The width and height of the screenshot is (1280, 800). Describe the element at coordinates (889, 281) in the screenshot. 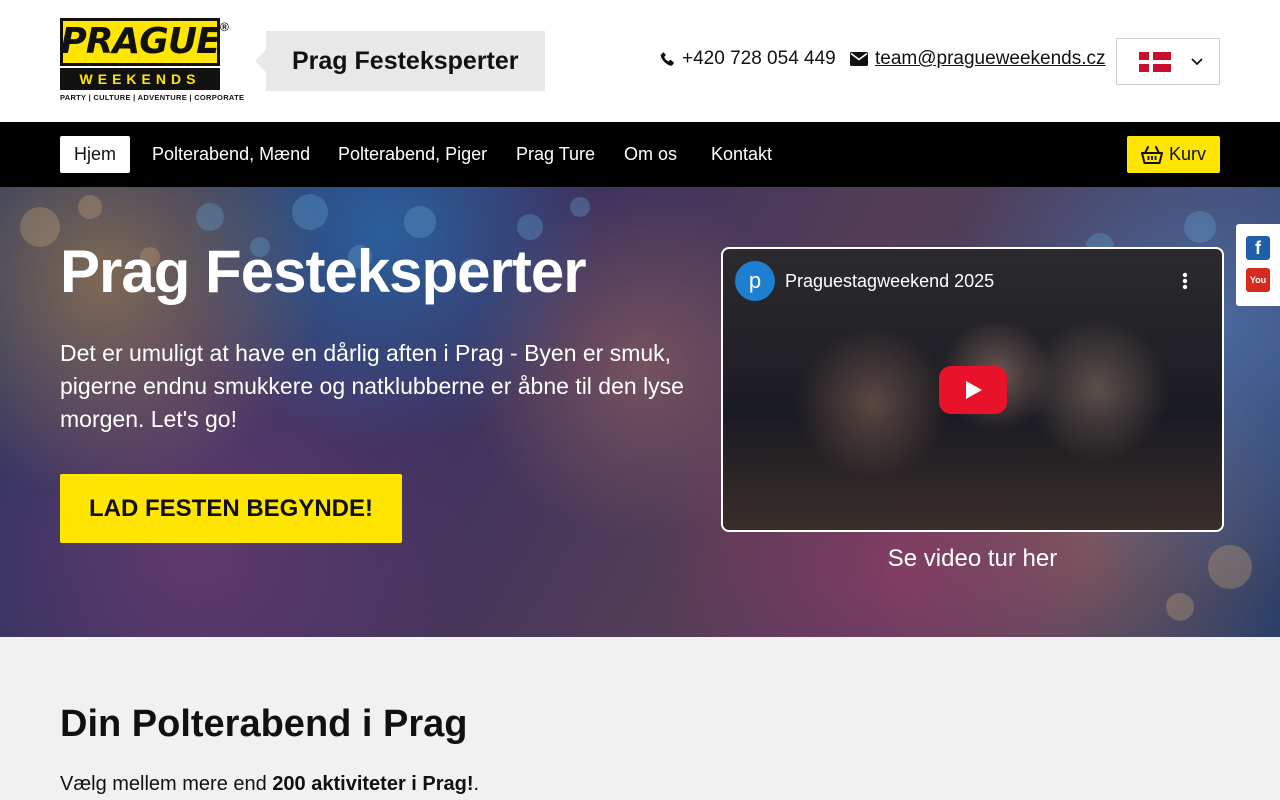

I see `video-title: Praguestagweekend 2025` at that location.